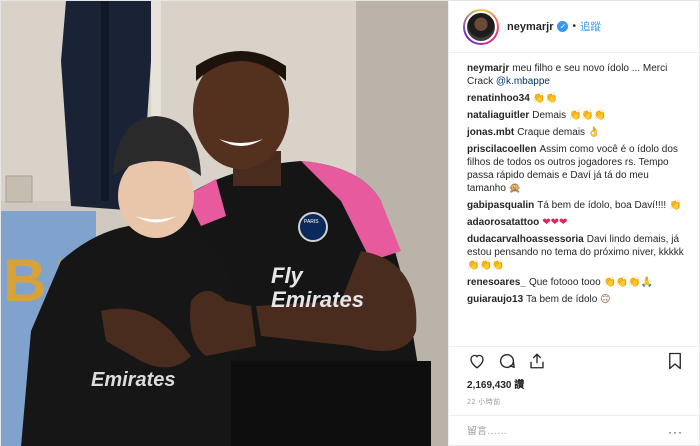 This screenshot has height=446, width=700. Describe the element at coordinates (675, 432) in the screenshot. I see `more-options-icon: ···` at that location.